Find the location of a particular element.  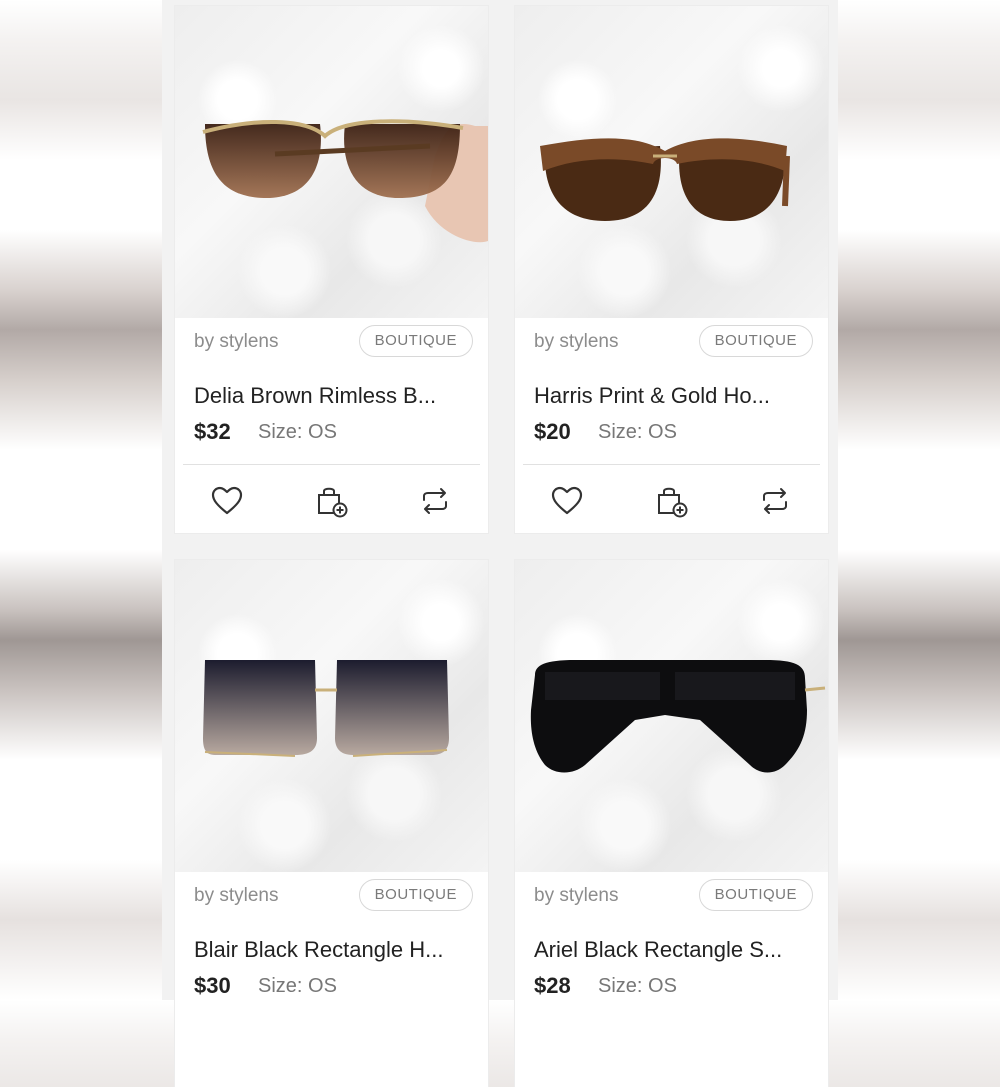

product-price: $20 is located at coordinates (552, 431).